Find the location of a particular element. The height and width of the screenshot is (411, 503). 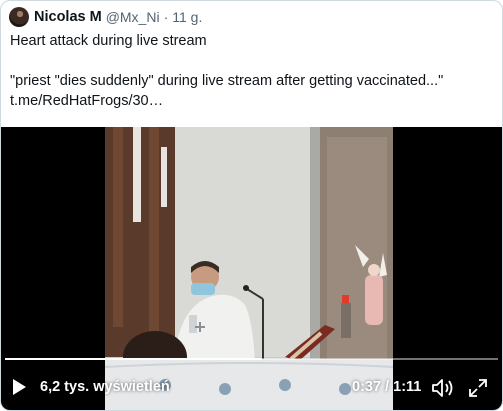

time-display: 0:37 / 1:11 is located at coordinates (386, 387).